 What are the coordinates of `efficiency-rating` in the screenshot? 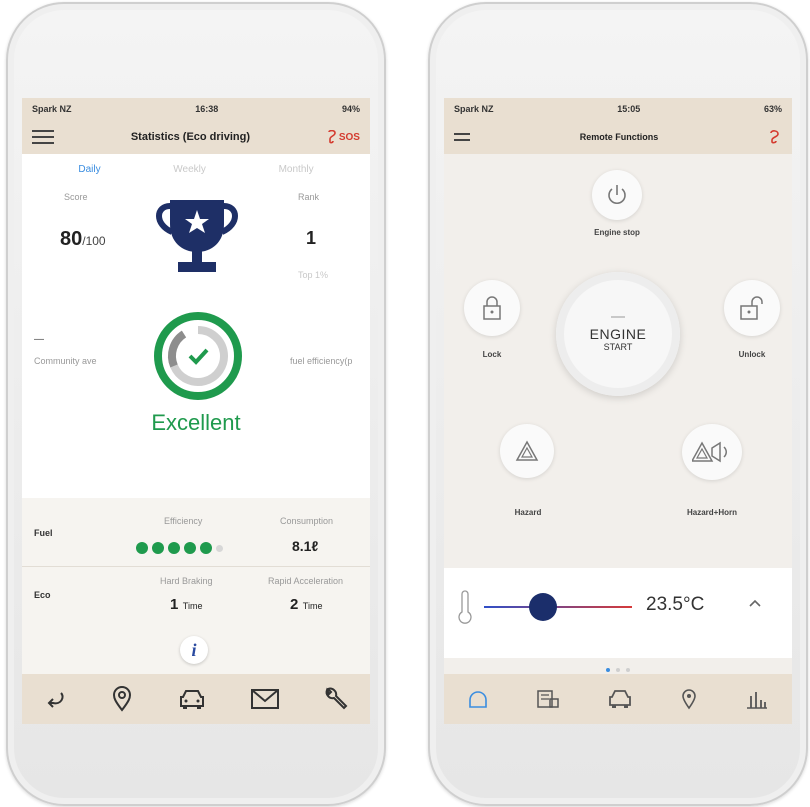 It's located at (181, 548).